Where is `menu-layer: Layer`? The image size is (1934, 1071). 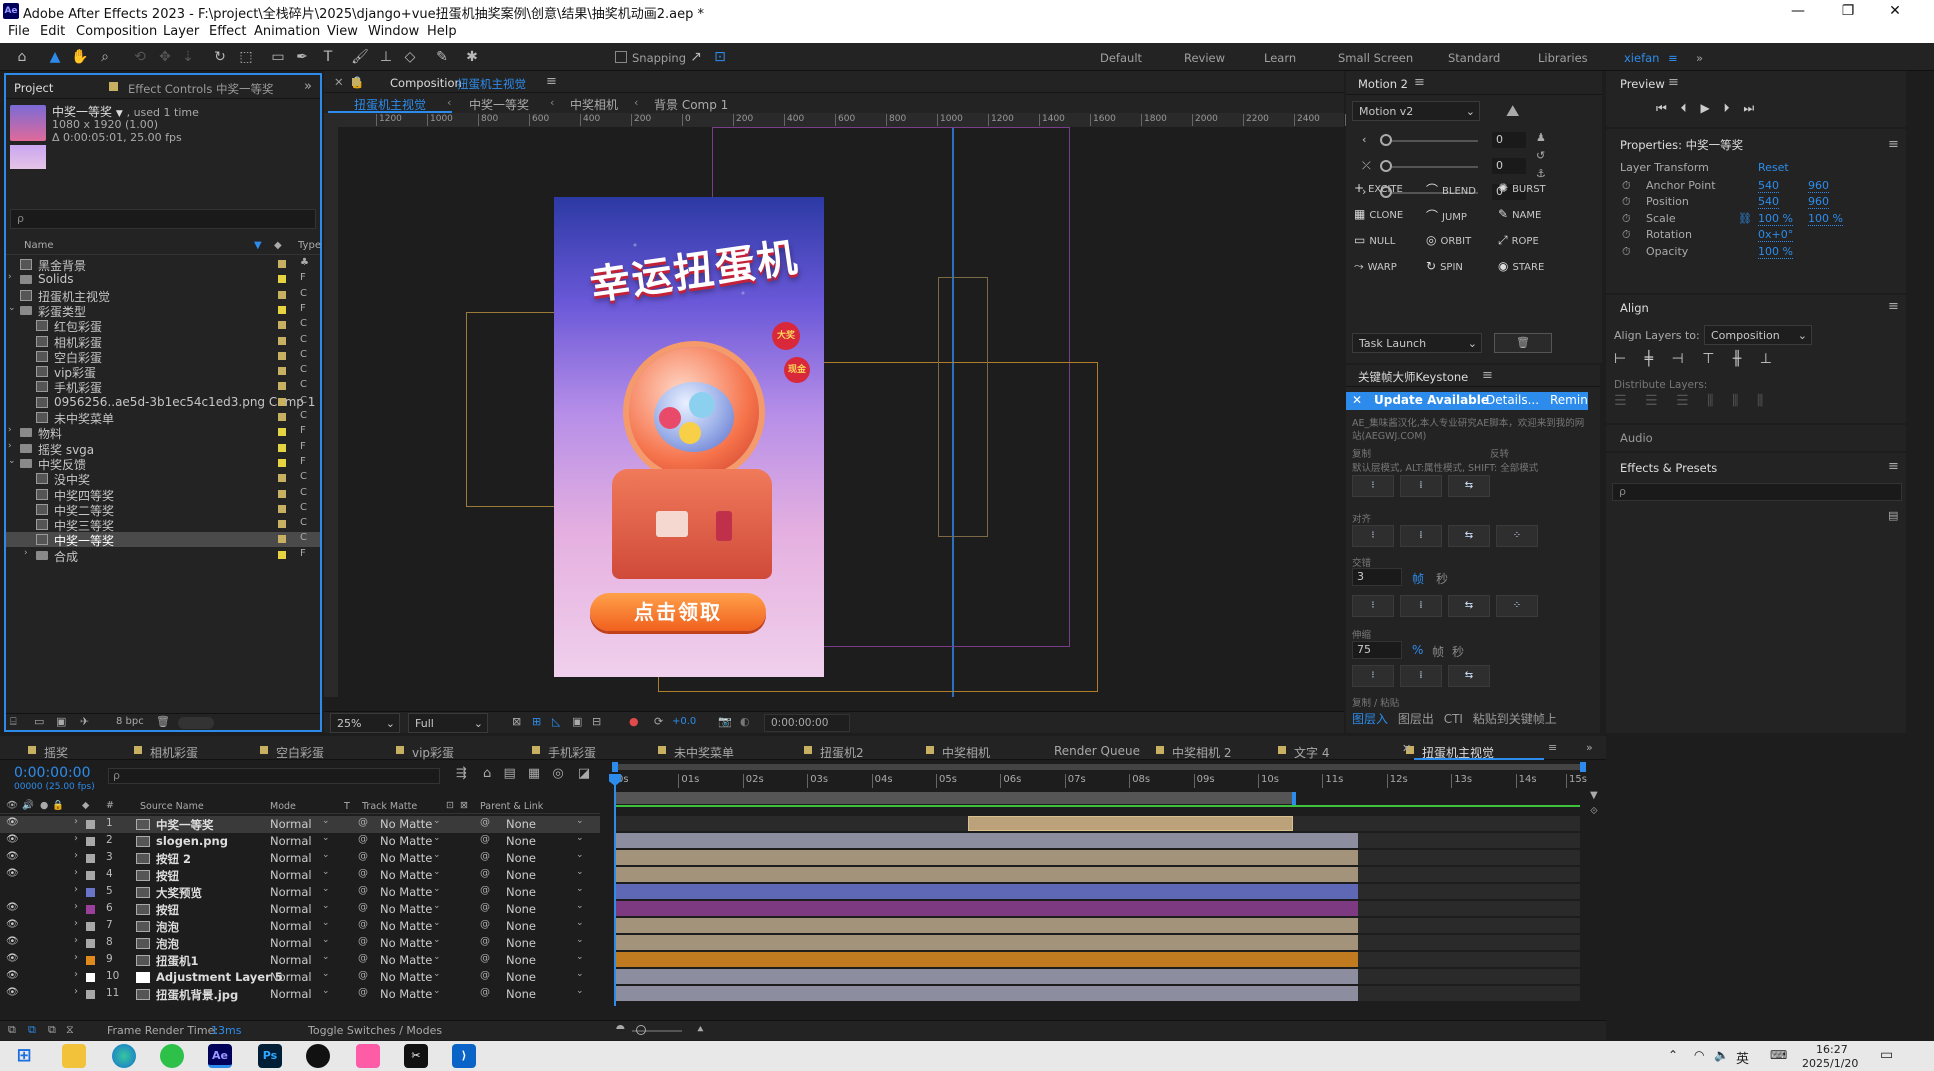 menu-layer: Layer is located at coordinates (181, 31).